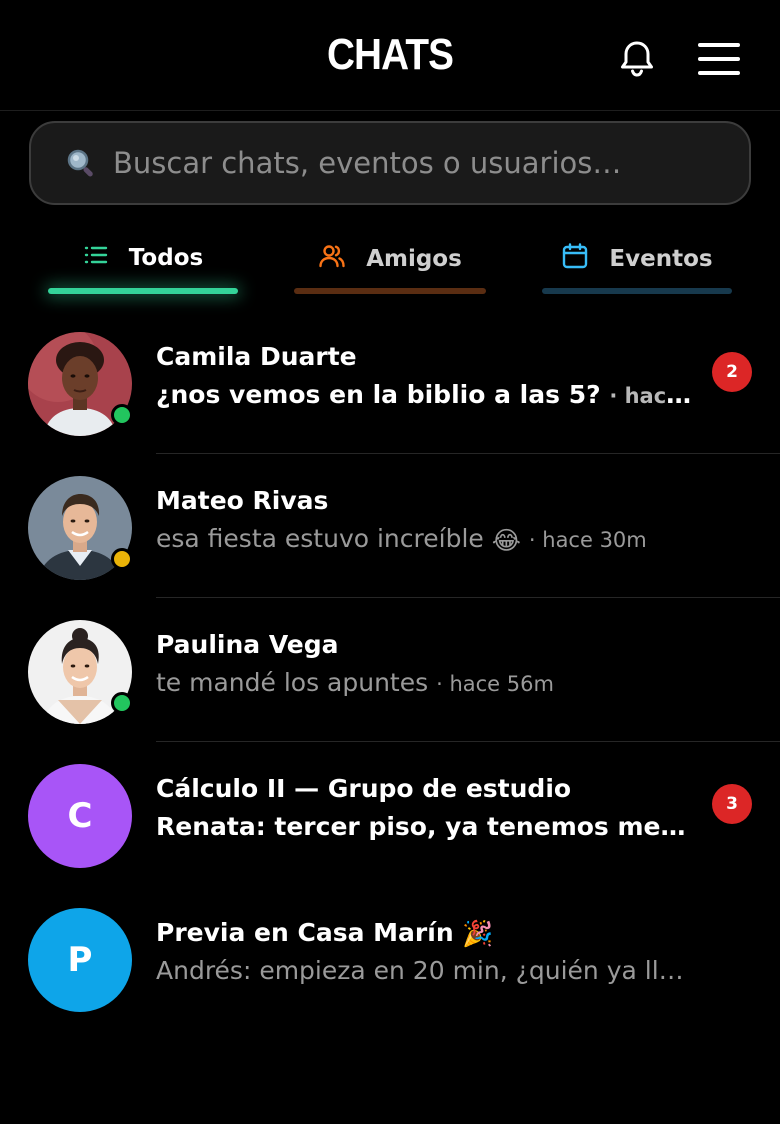 The width and height of the screenshot is (780, 1124). Describe the element at coordinates (96, 258) in the screenshot. I see `list-icon` at that location.